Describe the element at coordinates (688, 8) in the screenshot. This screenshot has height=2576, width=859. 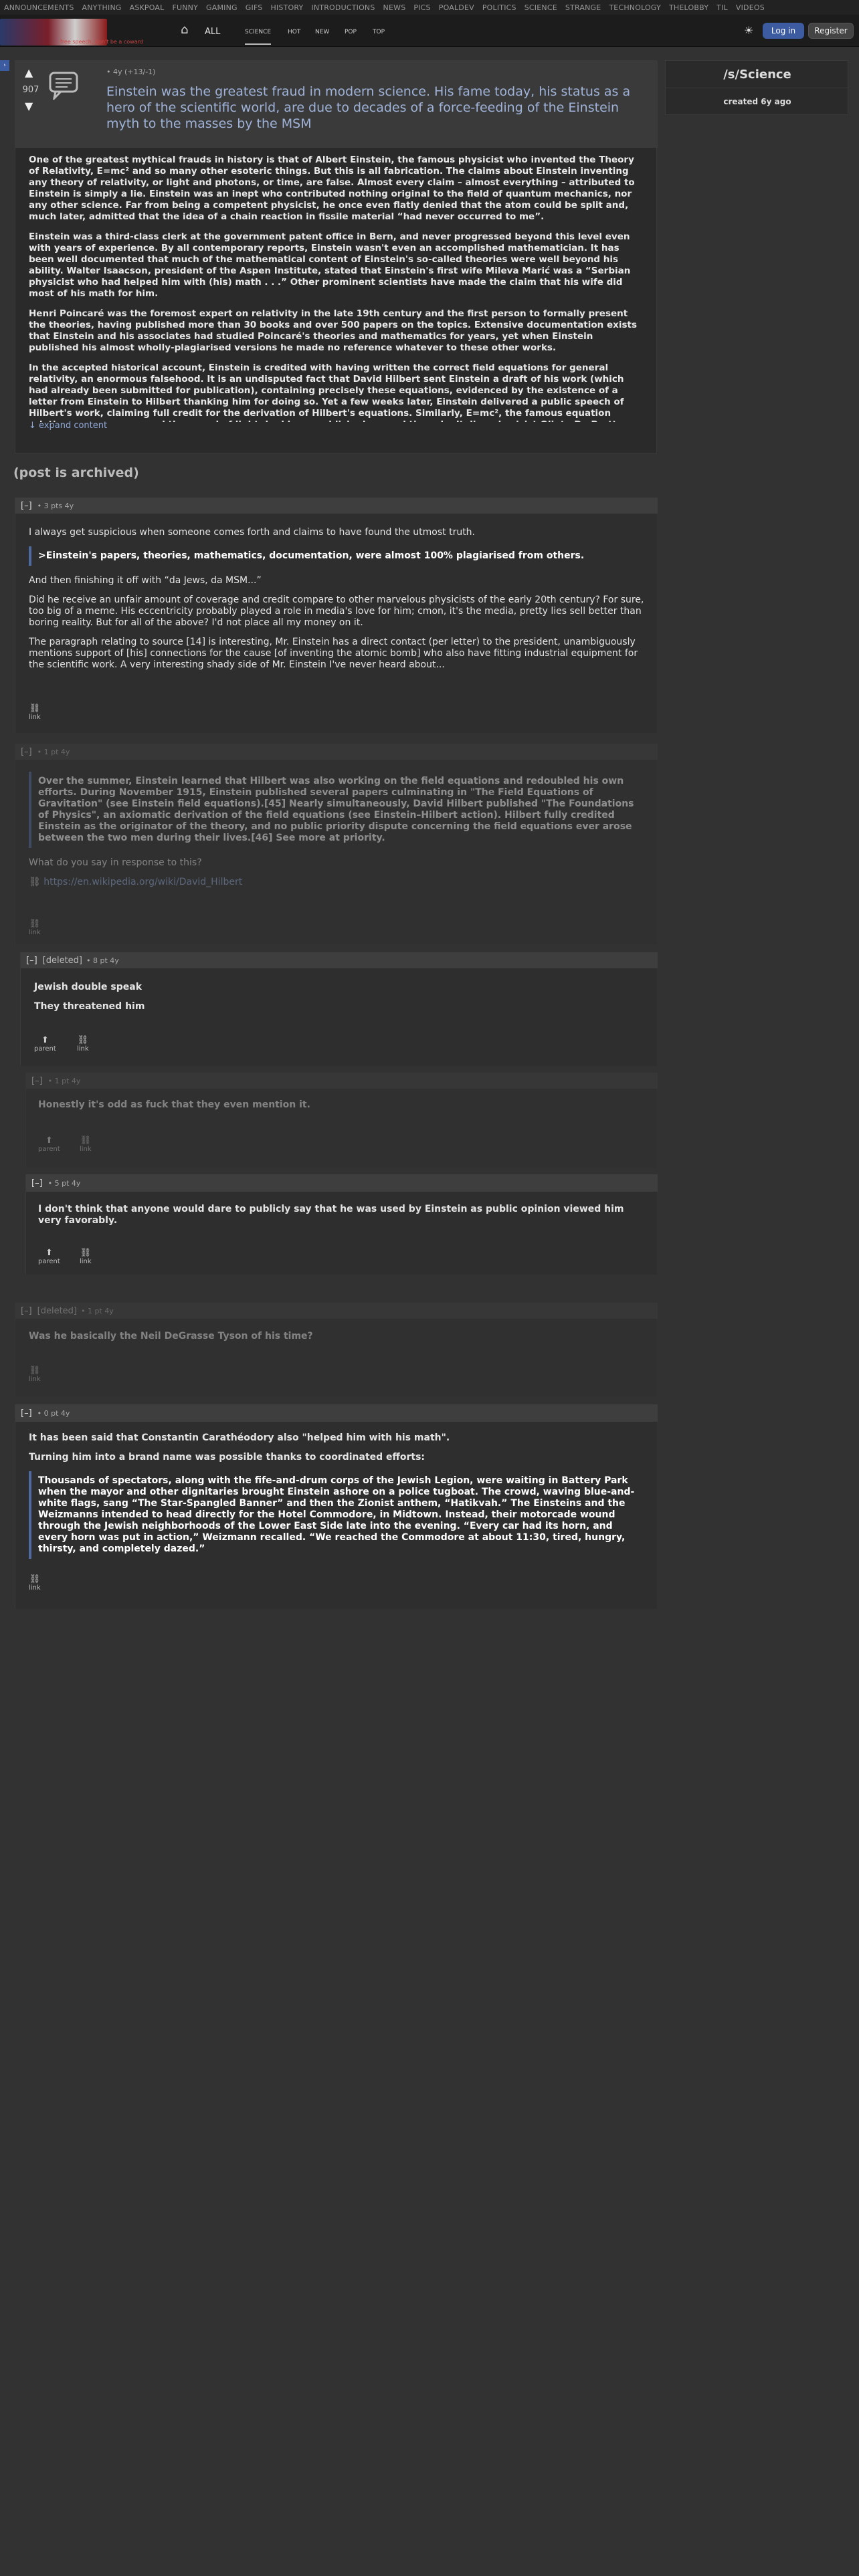
I see `topnav-item-thelobby: THELOBBY` at that location.